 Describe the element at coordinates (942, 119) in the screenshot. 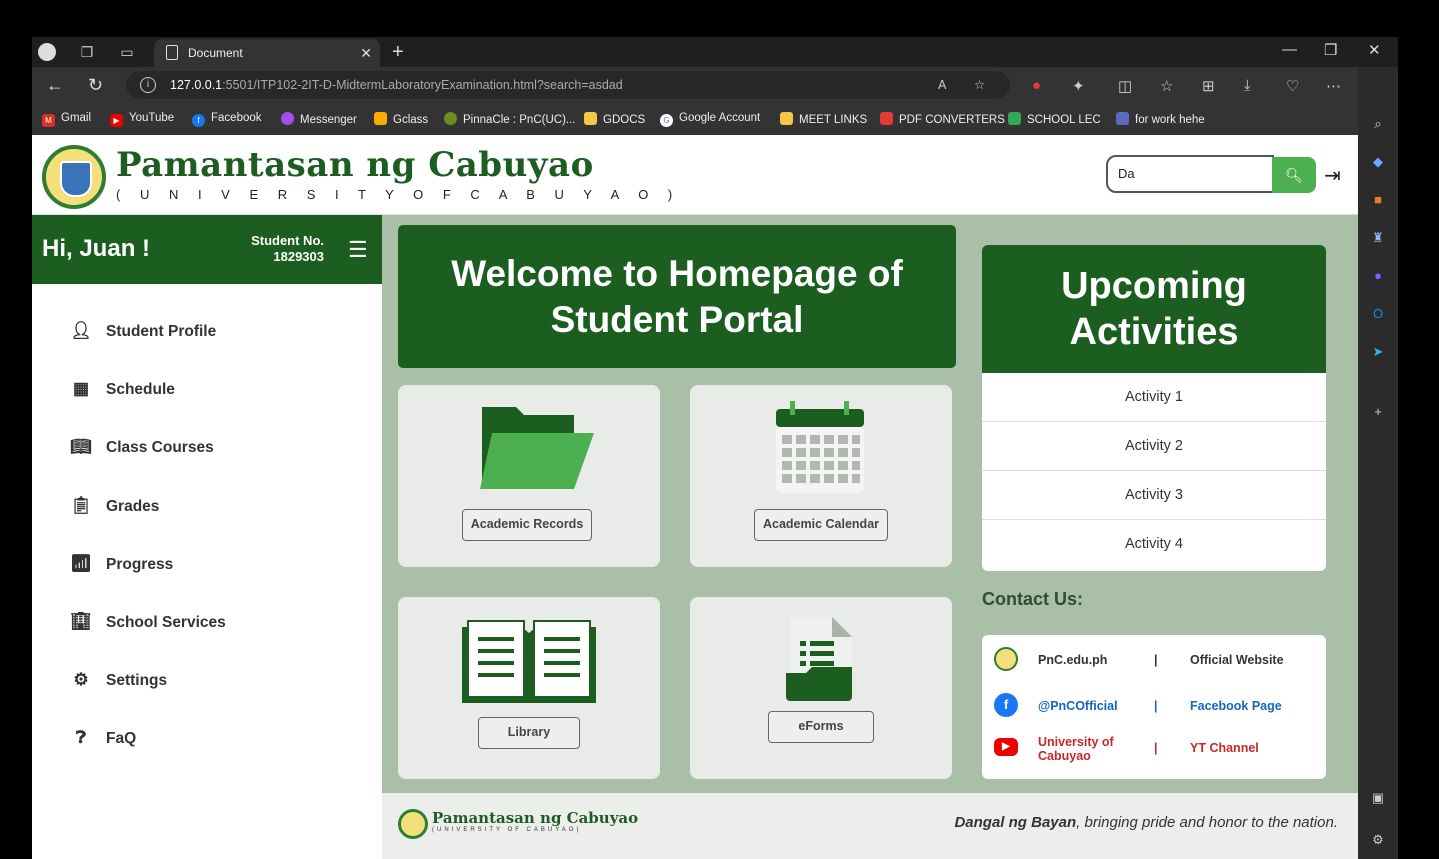

I see `bookmark-pdf-converters: PDF CONVERTERS` at that location.